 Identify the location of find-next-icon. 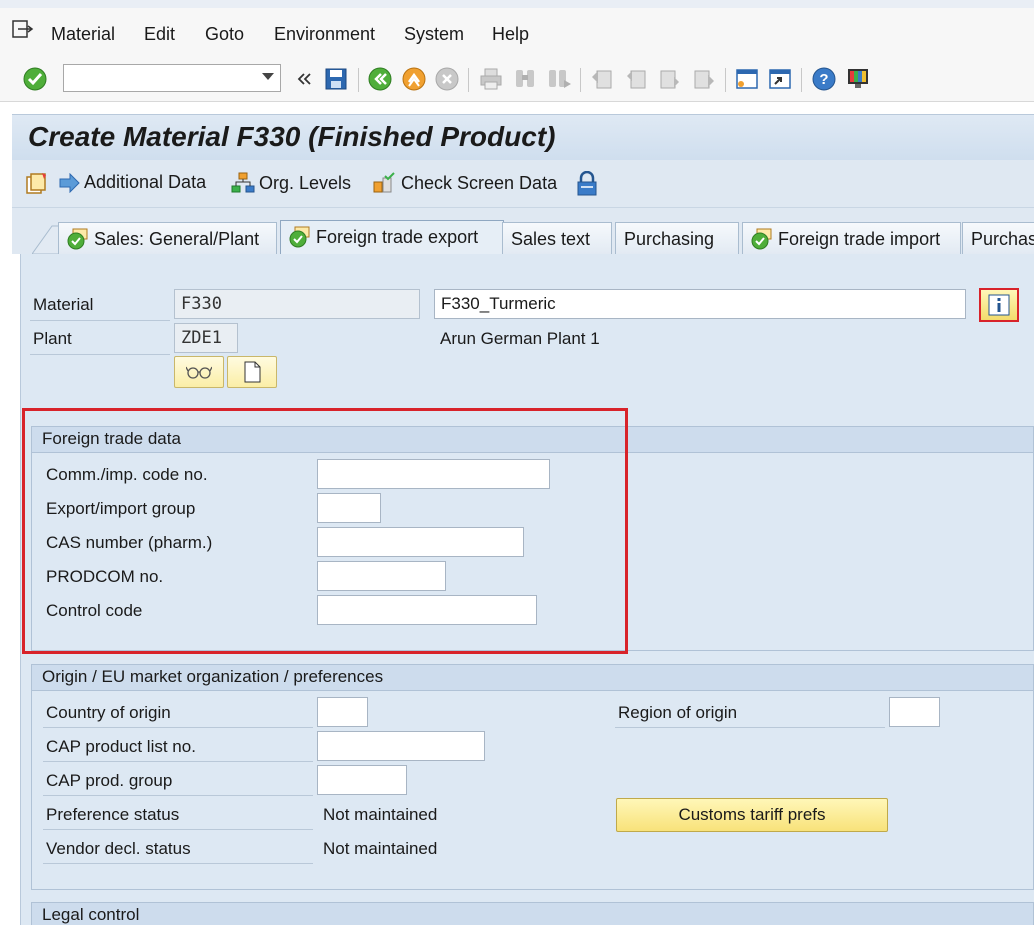
(559, 79).